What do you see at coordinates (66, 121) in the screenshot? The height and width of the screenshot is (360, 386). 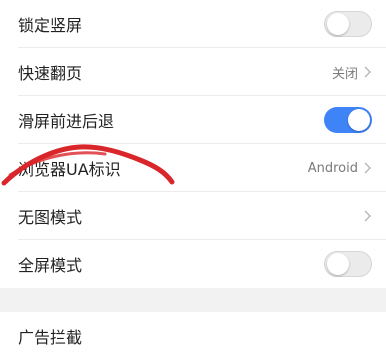 I see `swipe-nav-label: 滑屏前进后退` at bounding box center [66, 121].